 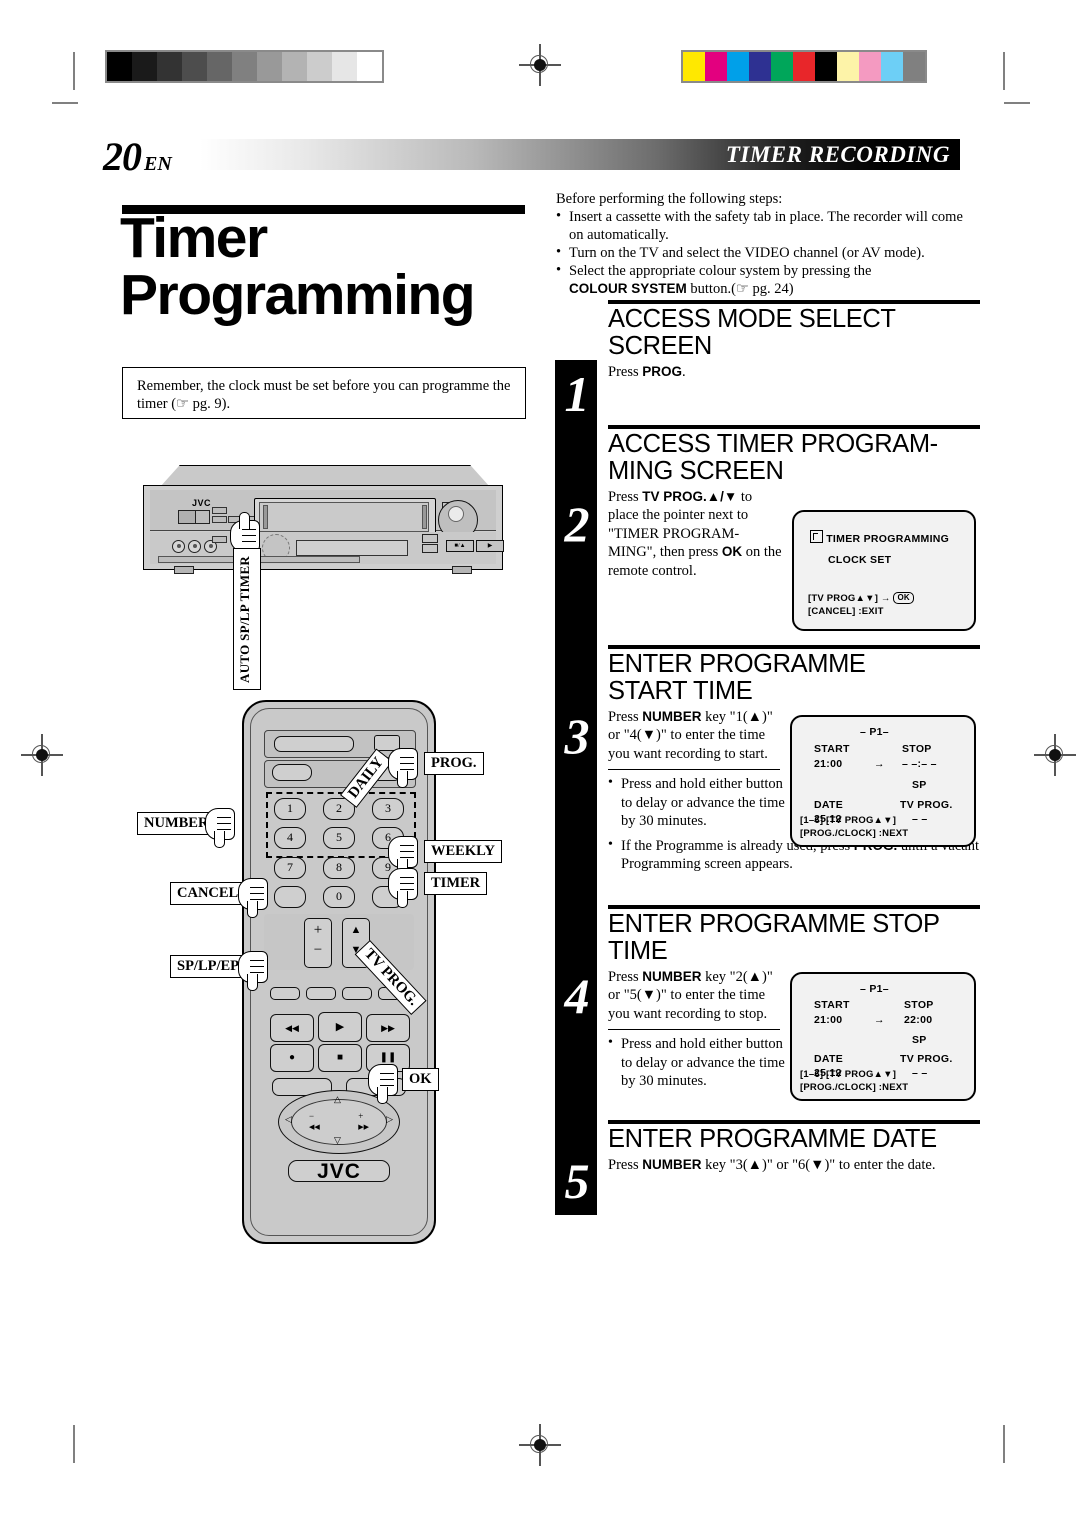 I want to click on dpad-left-icon: ◁, so click(x=288, y=1119).